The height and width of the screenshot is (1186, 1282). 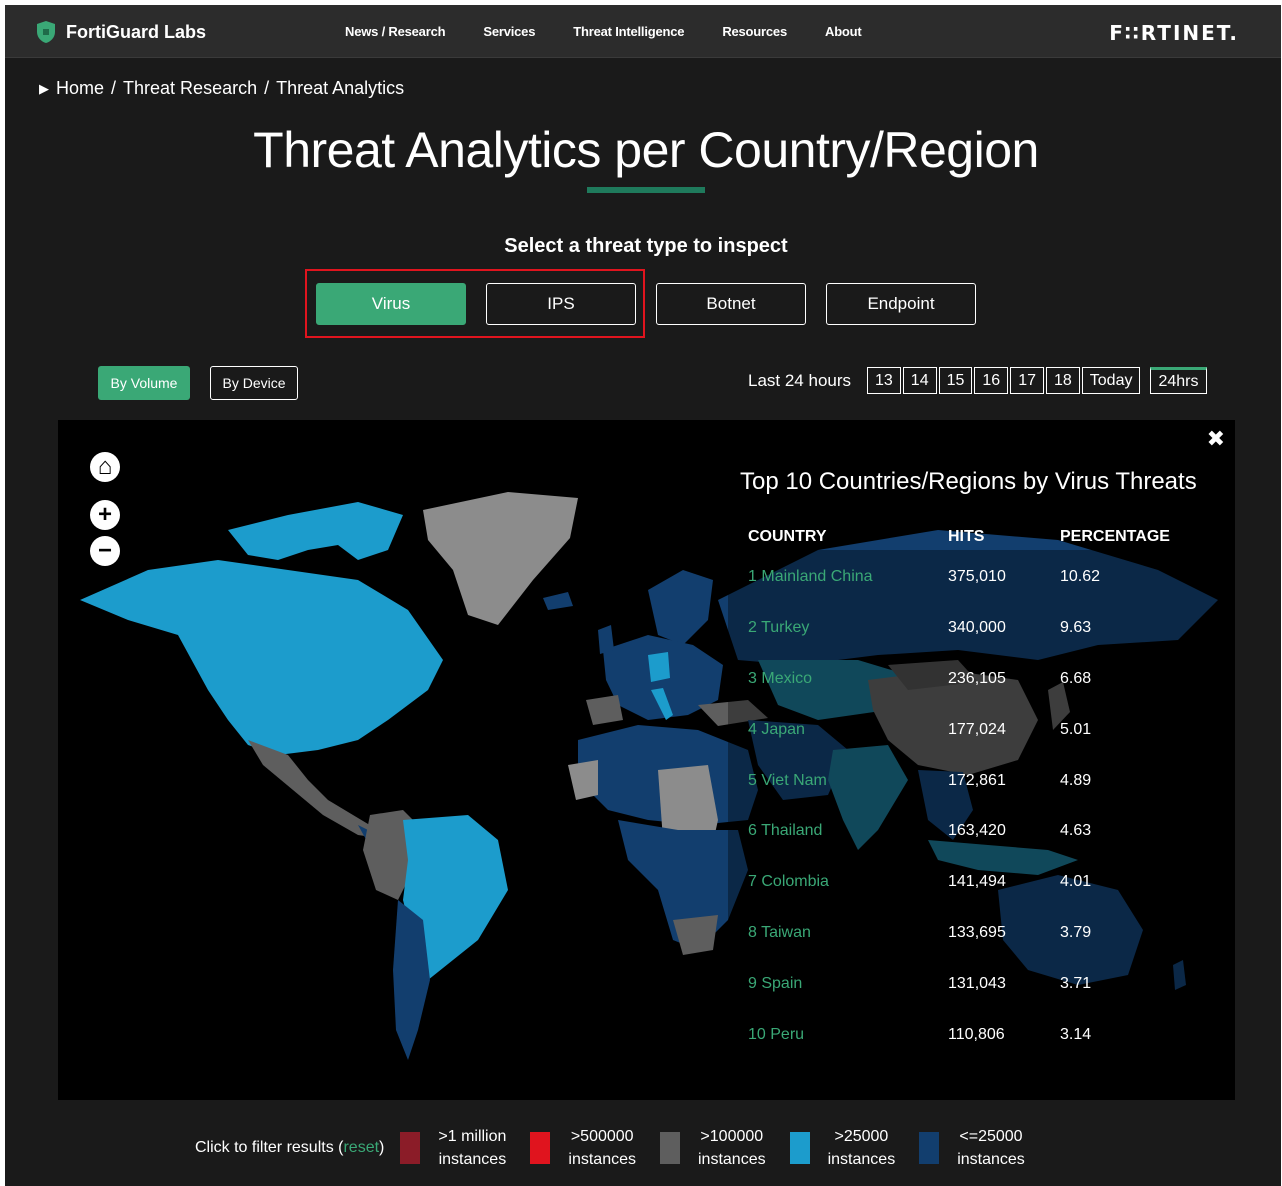 I want to click on rank: 5, so click(x=752, y=780).